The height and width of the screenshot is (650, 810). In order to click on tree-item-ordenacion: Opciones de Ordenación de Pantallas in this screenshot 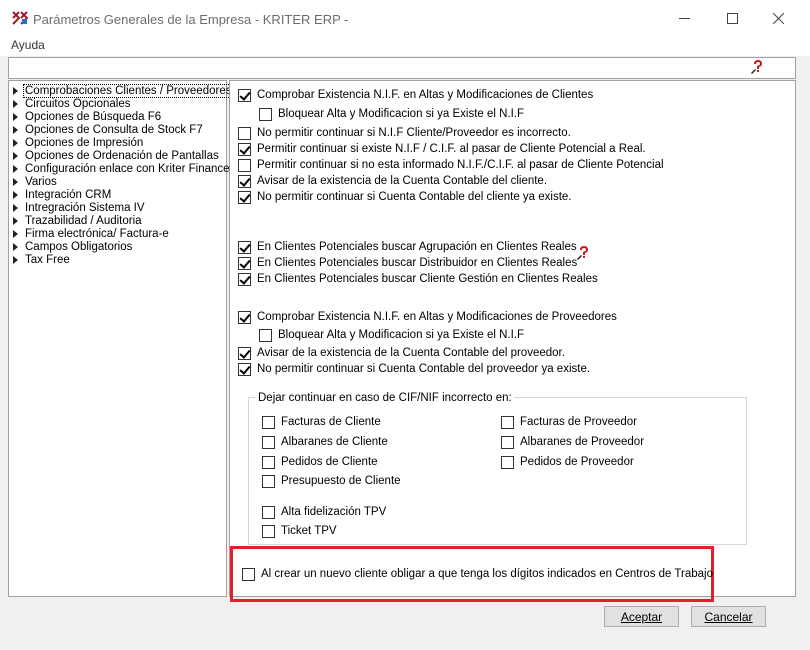, I will do `click(116, 155)`.